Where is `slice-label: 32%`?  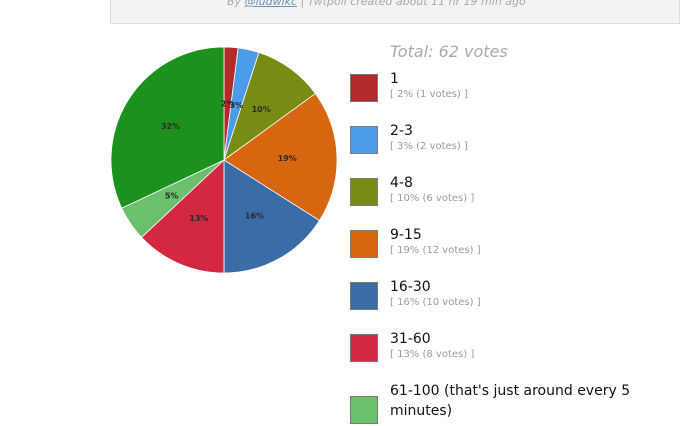
slice-label: 32% is located at coordinates (170, 126).